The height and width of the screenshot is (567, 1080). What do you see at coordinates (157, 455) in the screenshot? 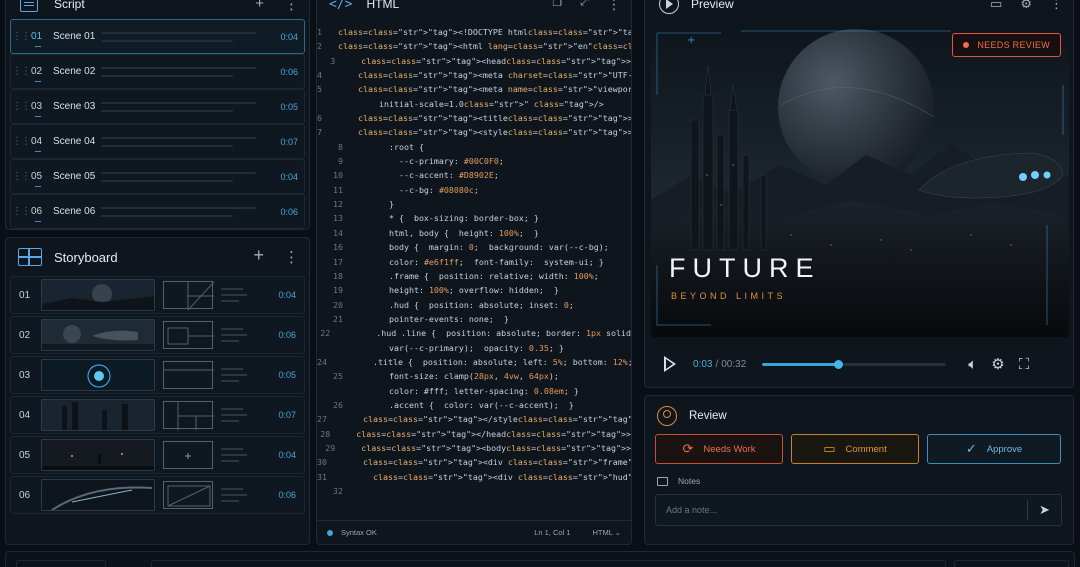
I see `storyboard-row: 05 0:04` at bounding box center [157, 455].